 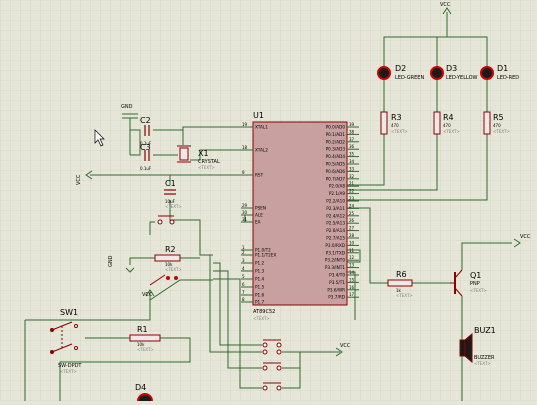 What do you see at coordinates (485, 330) in the screenshot?
I see `buzzer-ref: BUZ1` at bounding box center [485, 330].